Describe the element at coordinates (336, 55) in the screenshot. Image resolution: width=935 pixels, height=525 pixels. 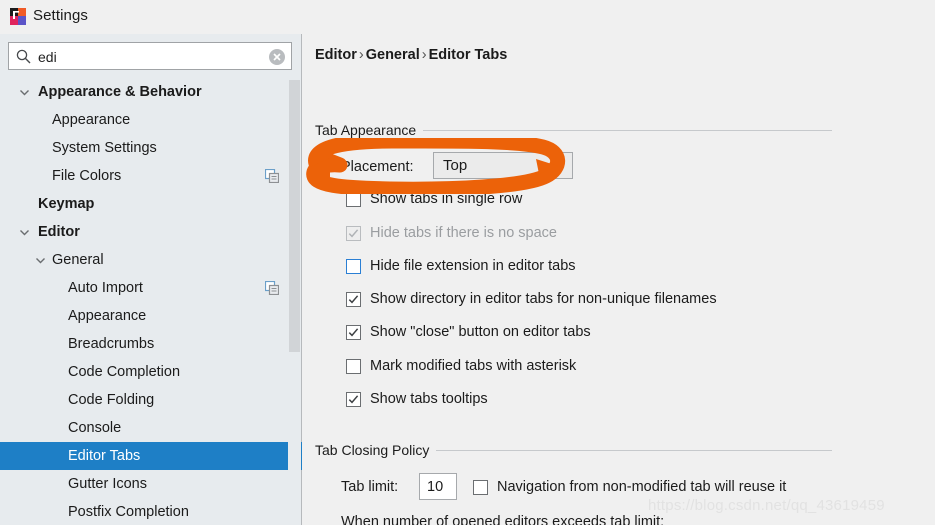
I see `breadcrumb-part-editor: Editor` at that location.